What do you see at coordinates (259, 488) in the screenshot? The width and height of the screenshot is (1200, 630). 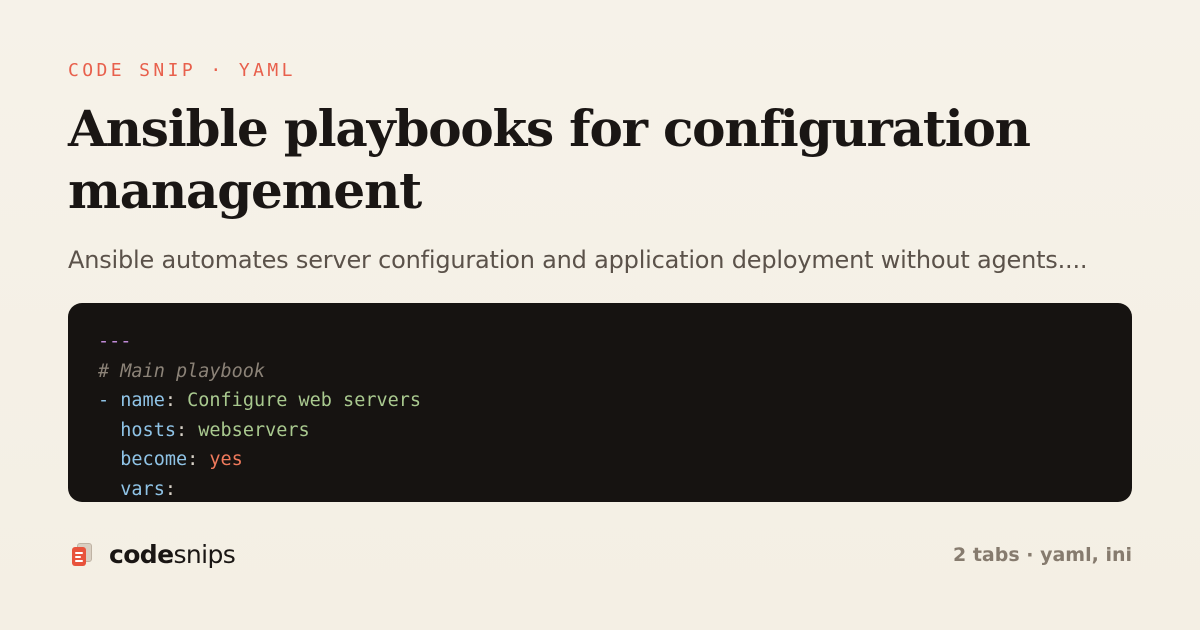 I see `code-line: vars:` at bounding box center [259, 488].